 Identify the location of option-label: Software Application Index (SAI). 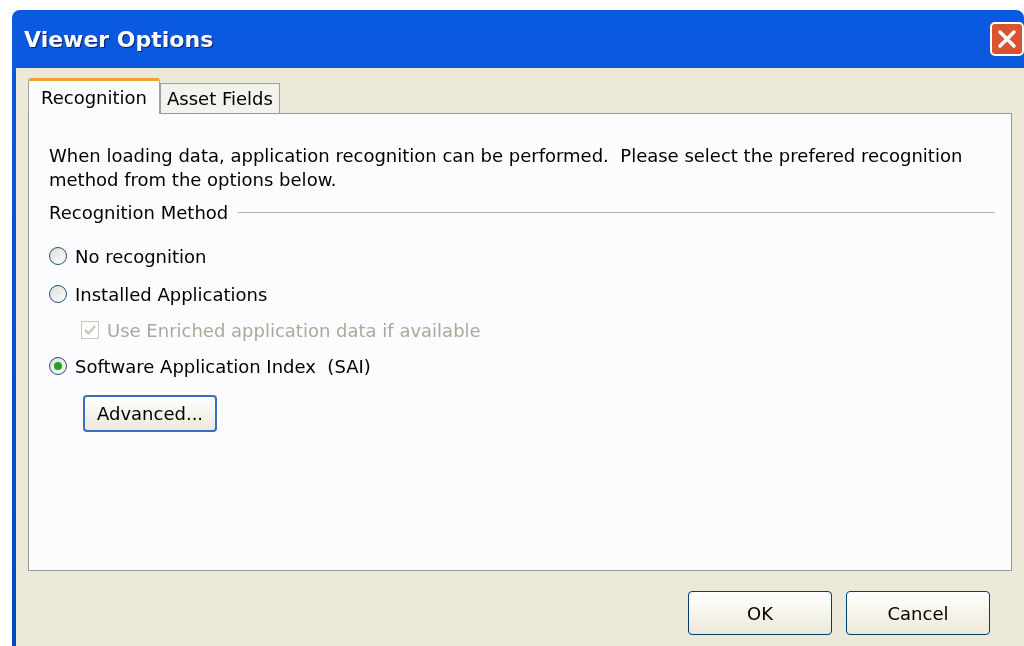
(223, 366).